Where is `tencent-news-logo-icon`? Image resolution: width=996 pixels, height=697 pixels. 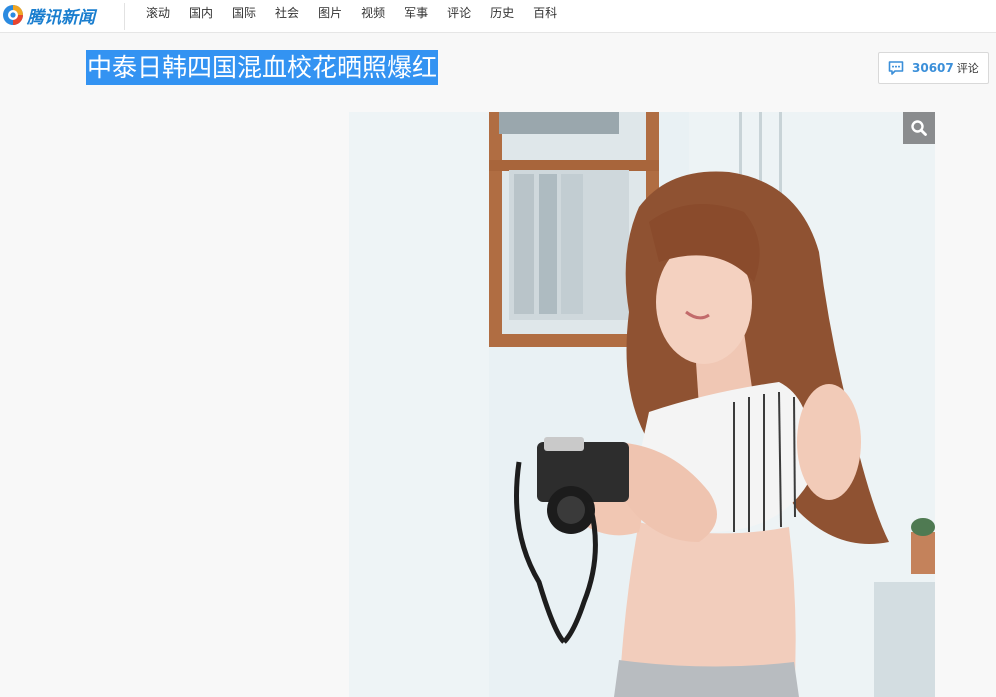 tencent-news-logo-icon is located at coordinates (13, 15).